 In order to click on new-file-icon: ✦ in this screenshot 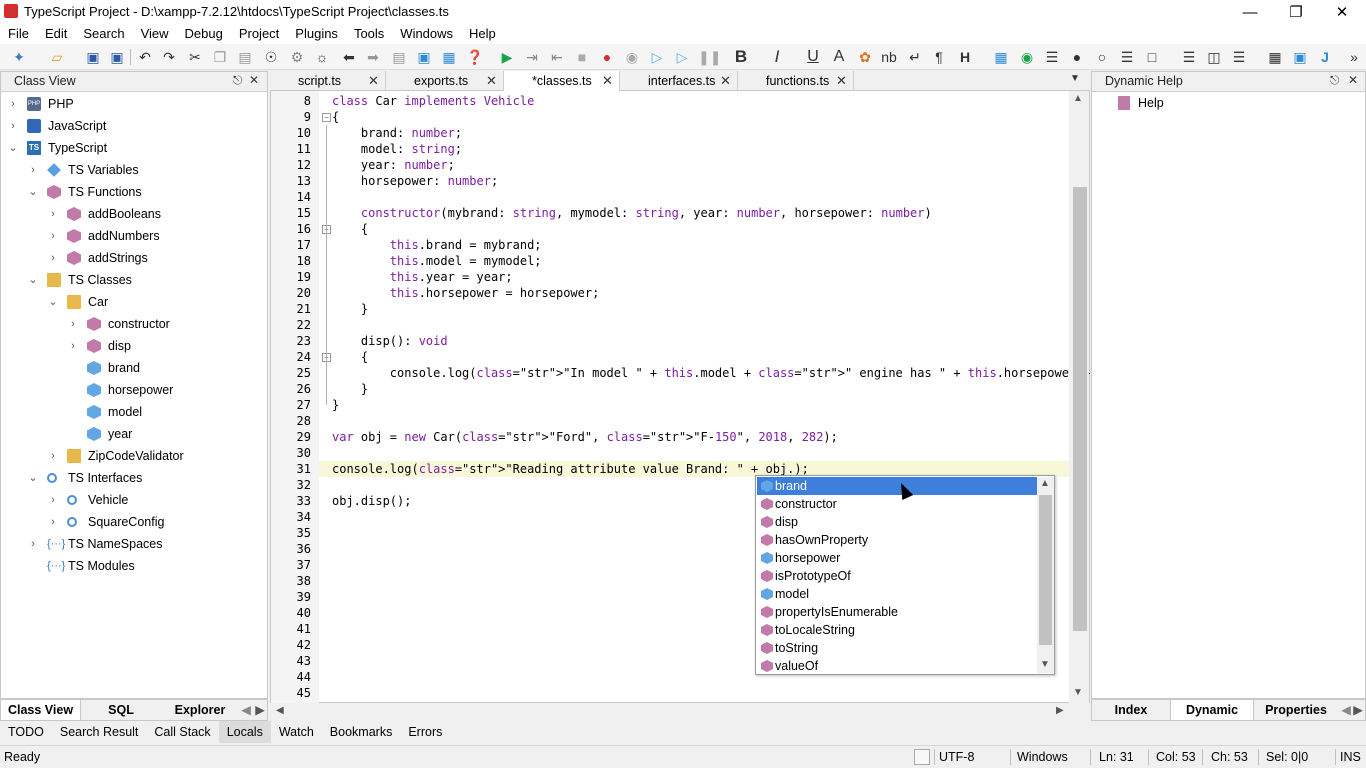, I will do `click(19, 57)`.